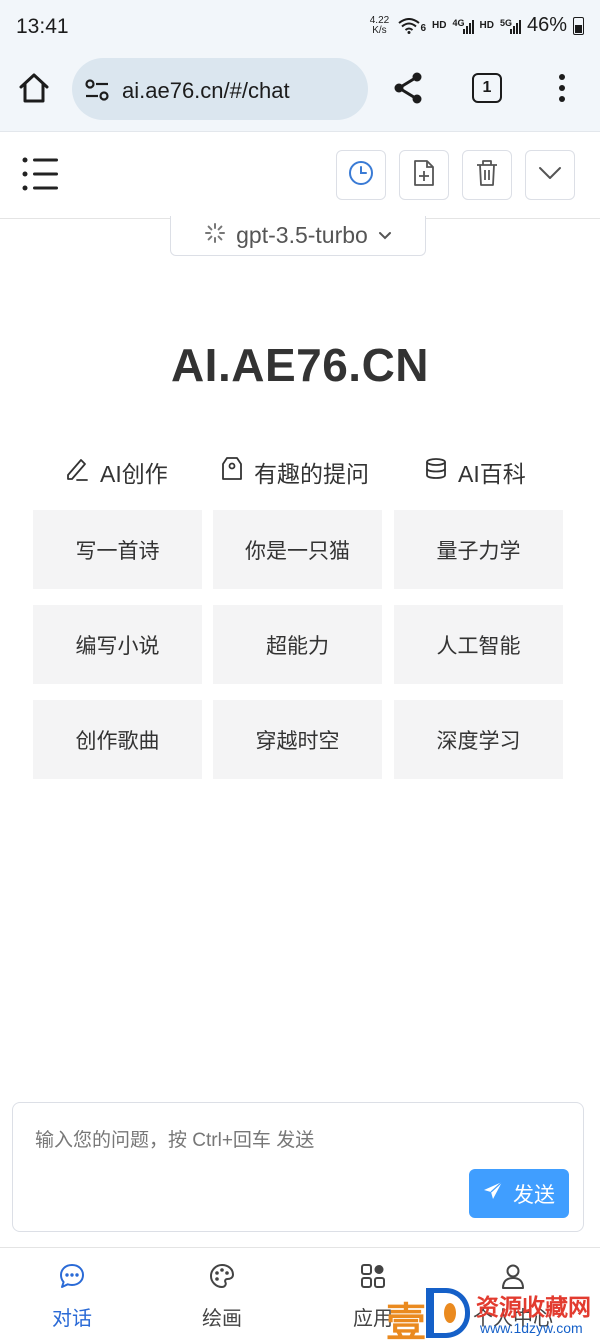 This screenshot has height=1342, width=600. What do you see at coordinates (448, 1313) in the screenshot?
I see `watermark-d-shape` at bounding box center [448, 1313].